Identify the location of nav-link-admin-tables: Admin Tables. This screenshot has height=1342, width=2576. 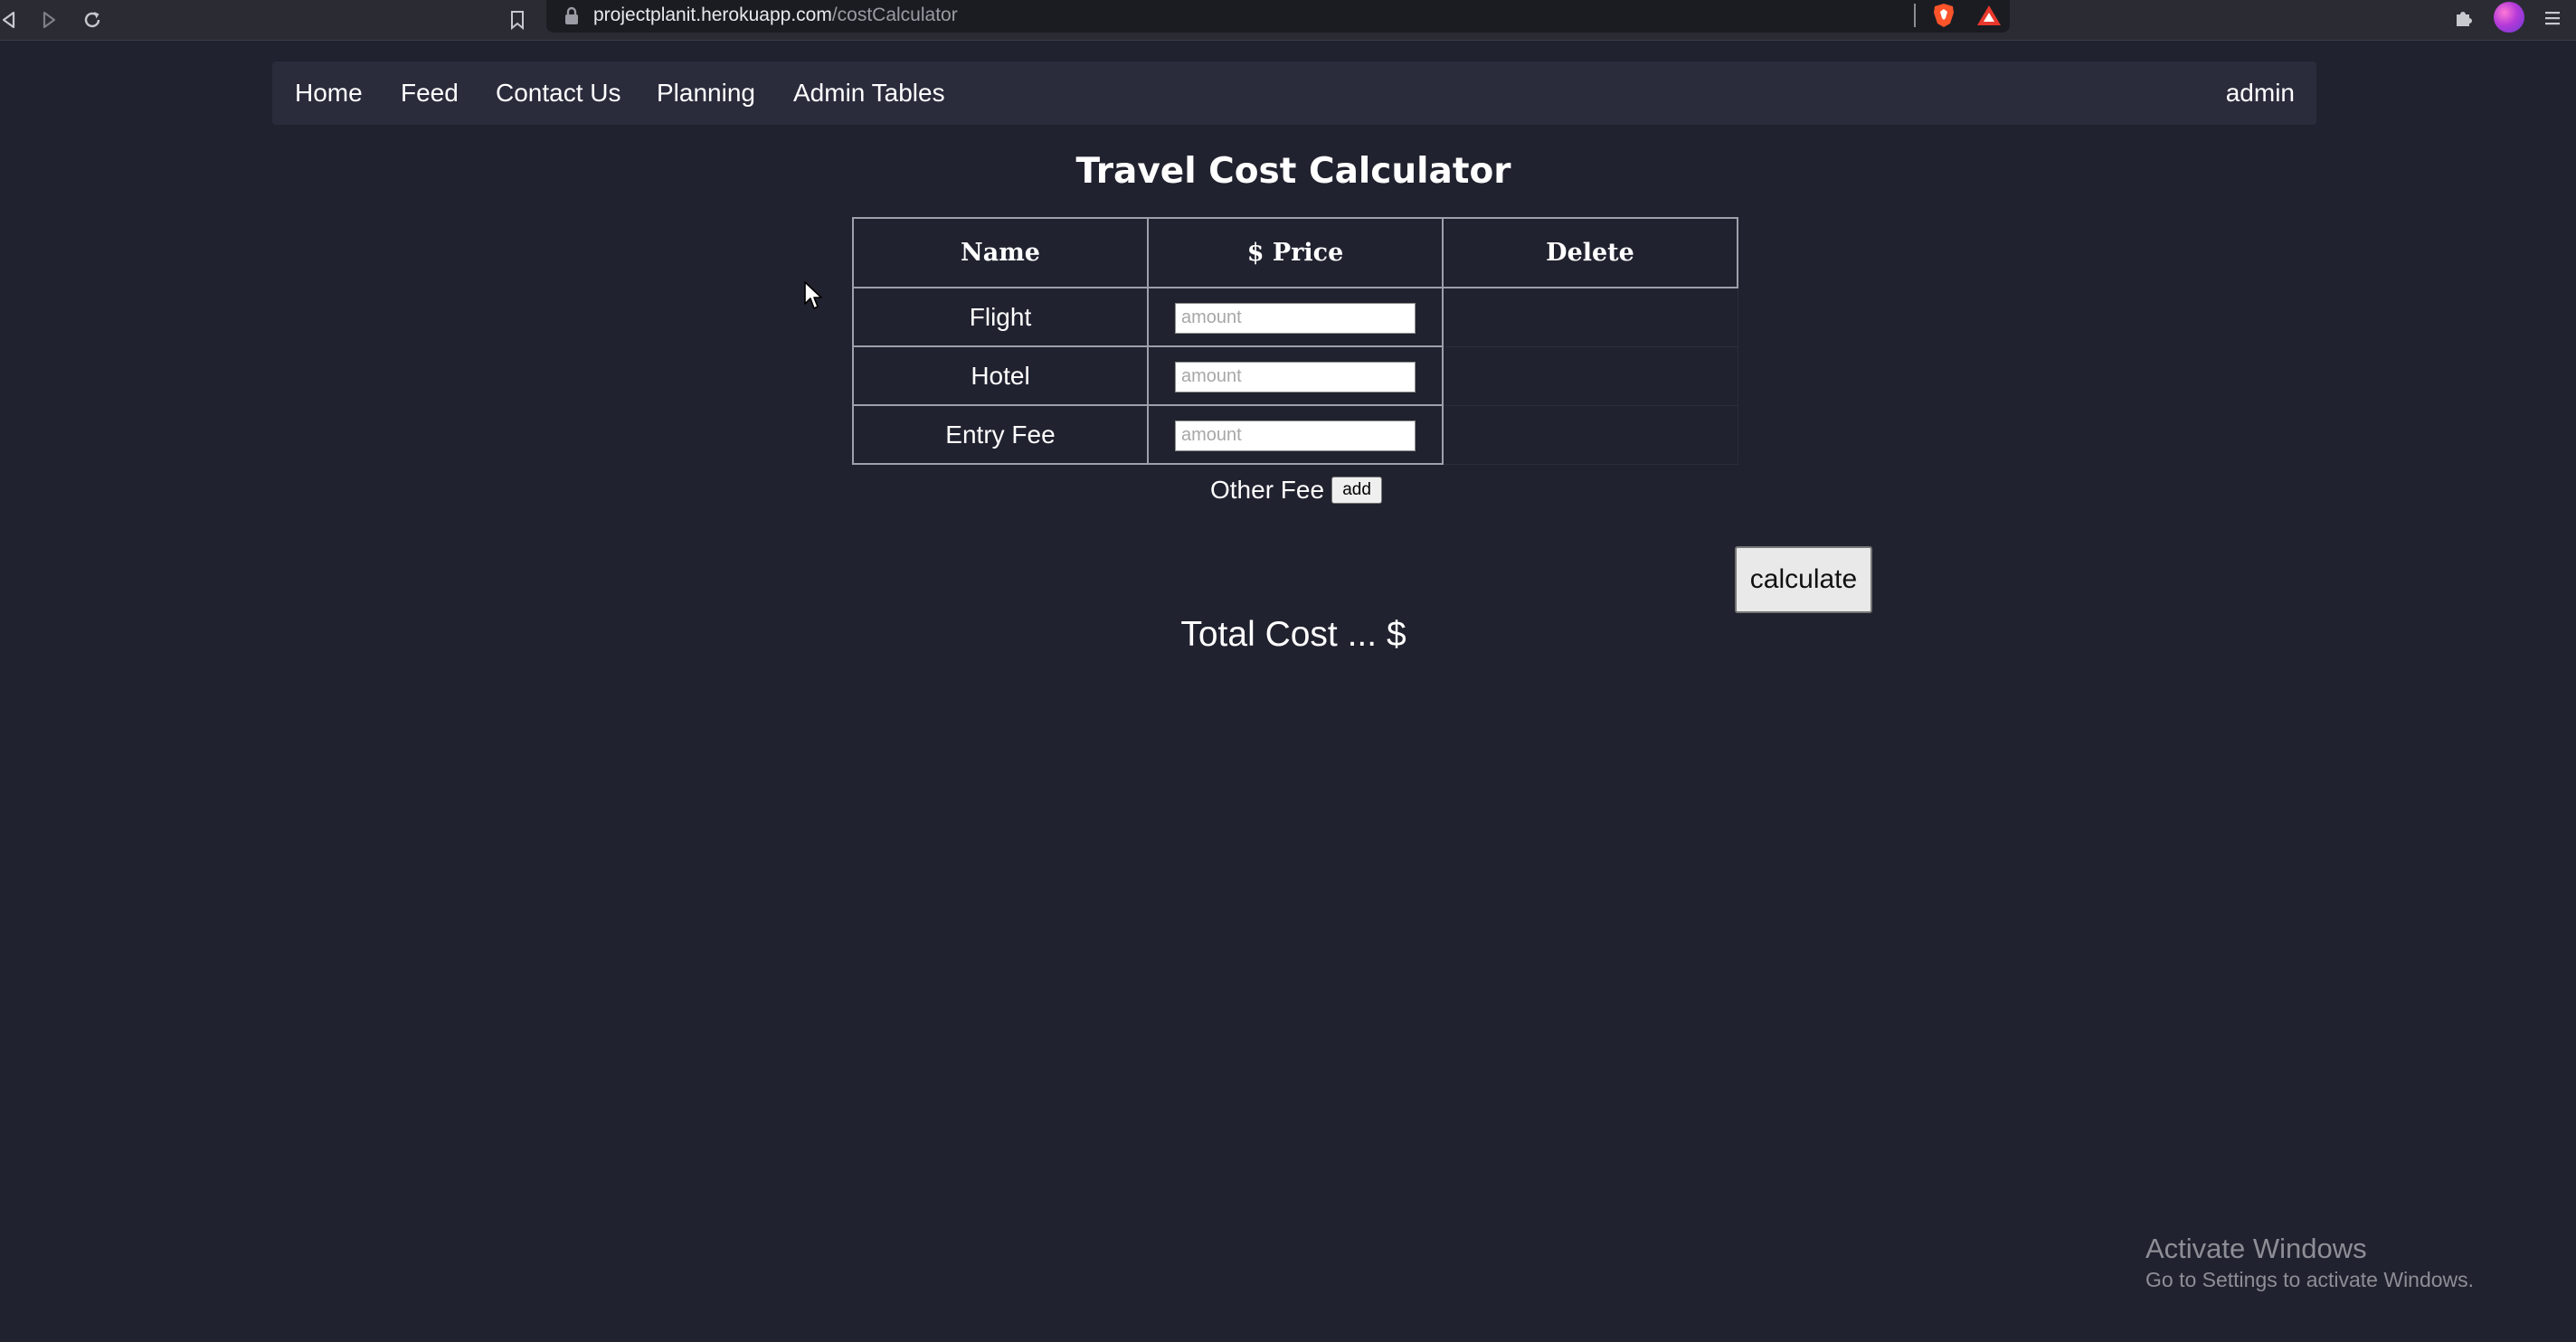
(869, 93).